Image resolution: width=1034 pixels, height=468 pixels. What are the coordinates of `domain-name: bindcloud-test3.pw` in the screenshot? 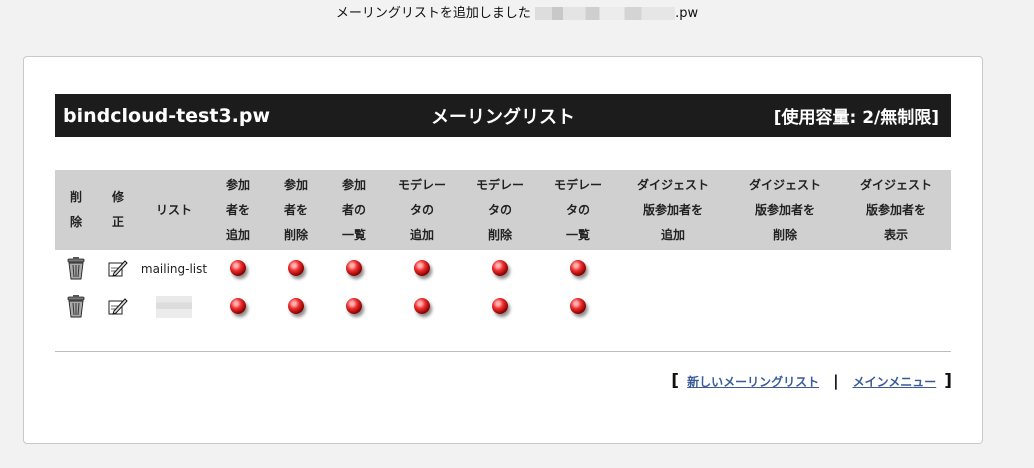 It's located at (167, 115).